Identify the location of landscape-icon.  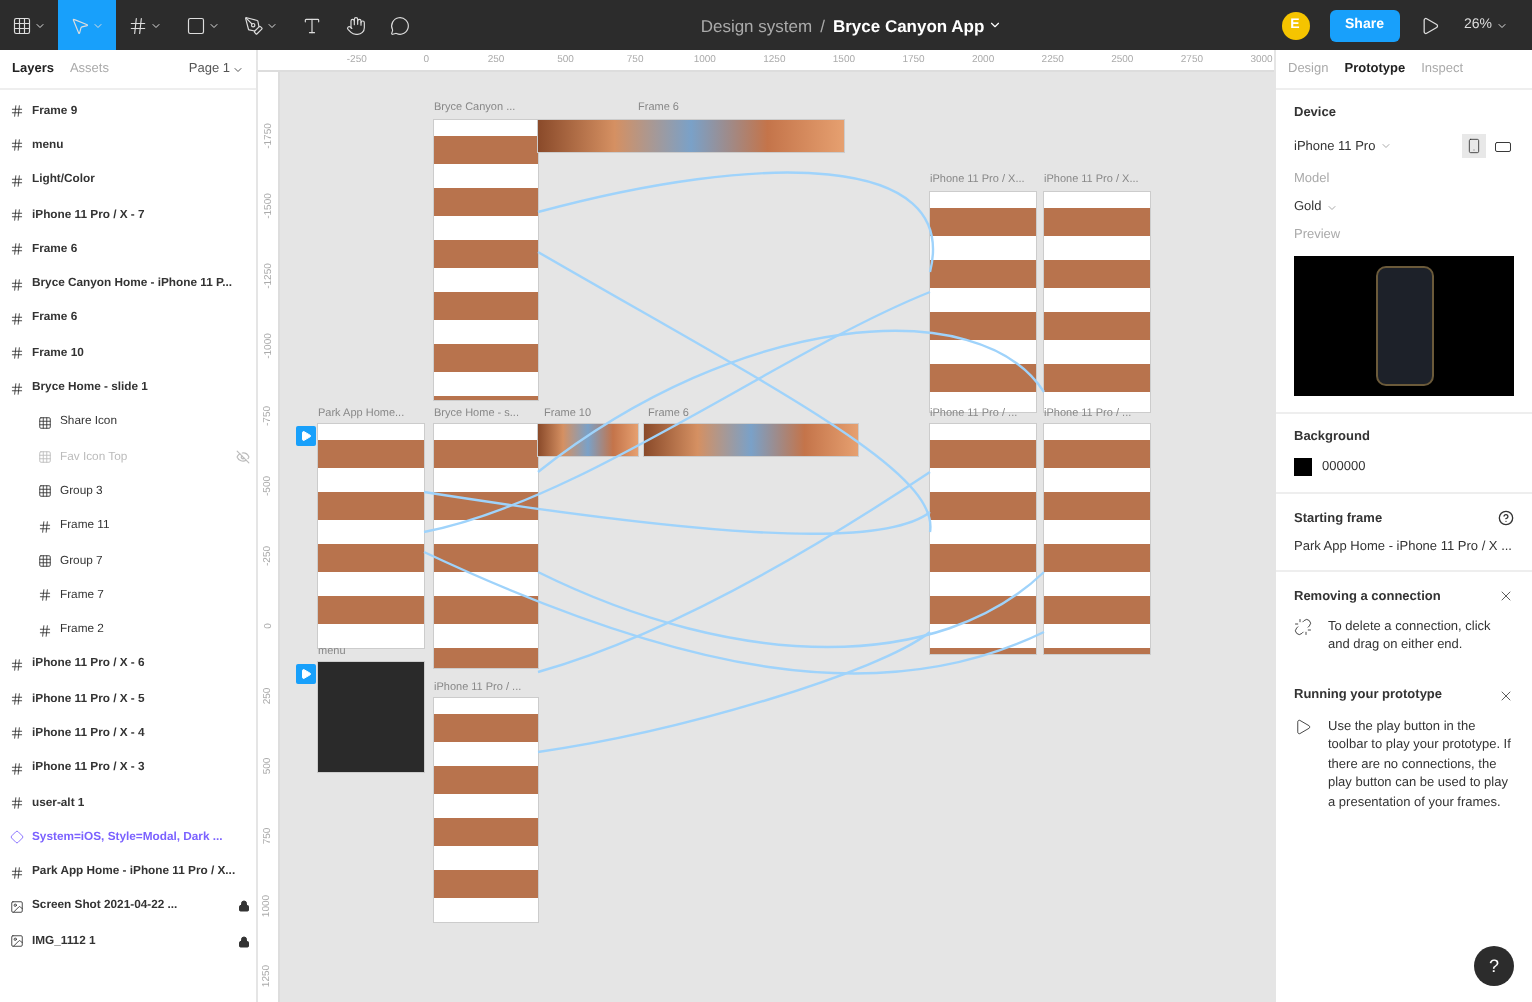
(1502, 146).